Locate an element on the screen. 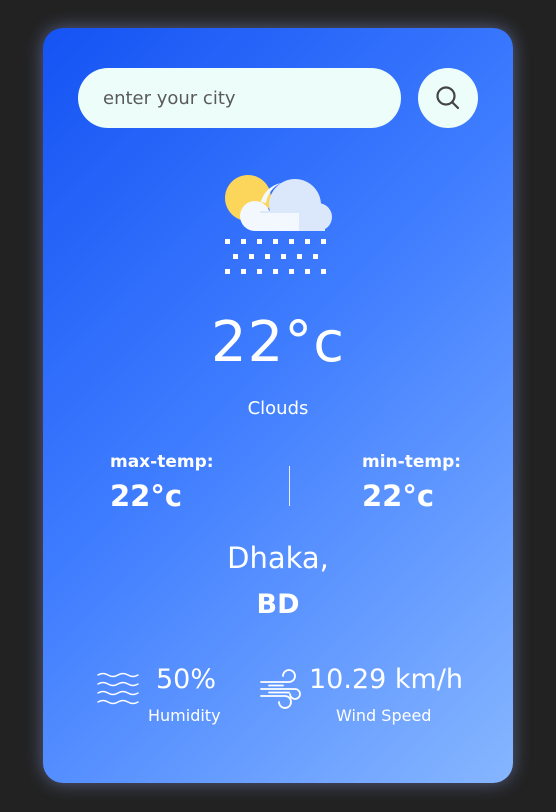 Image resolution: width=556 pixels, height=812 pixels. wind-speed-label: Wind Speed is located at coordinates (384, 715).